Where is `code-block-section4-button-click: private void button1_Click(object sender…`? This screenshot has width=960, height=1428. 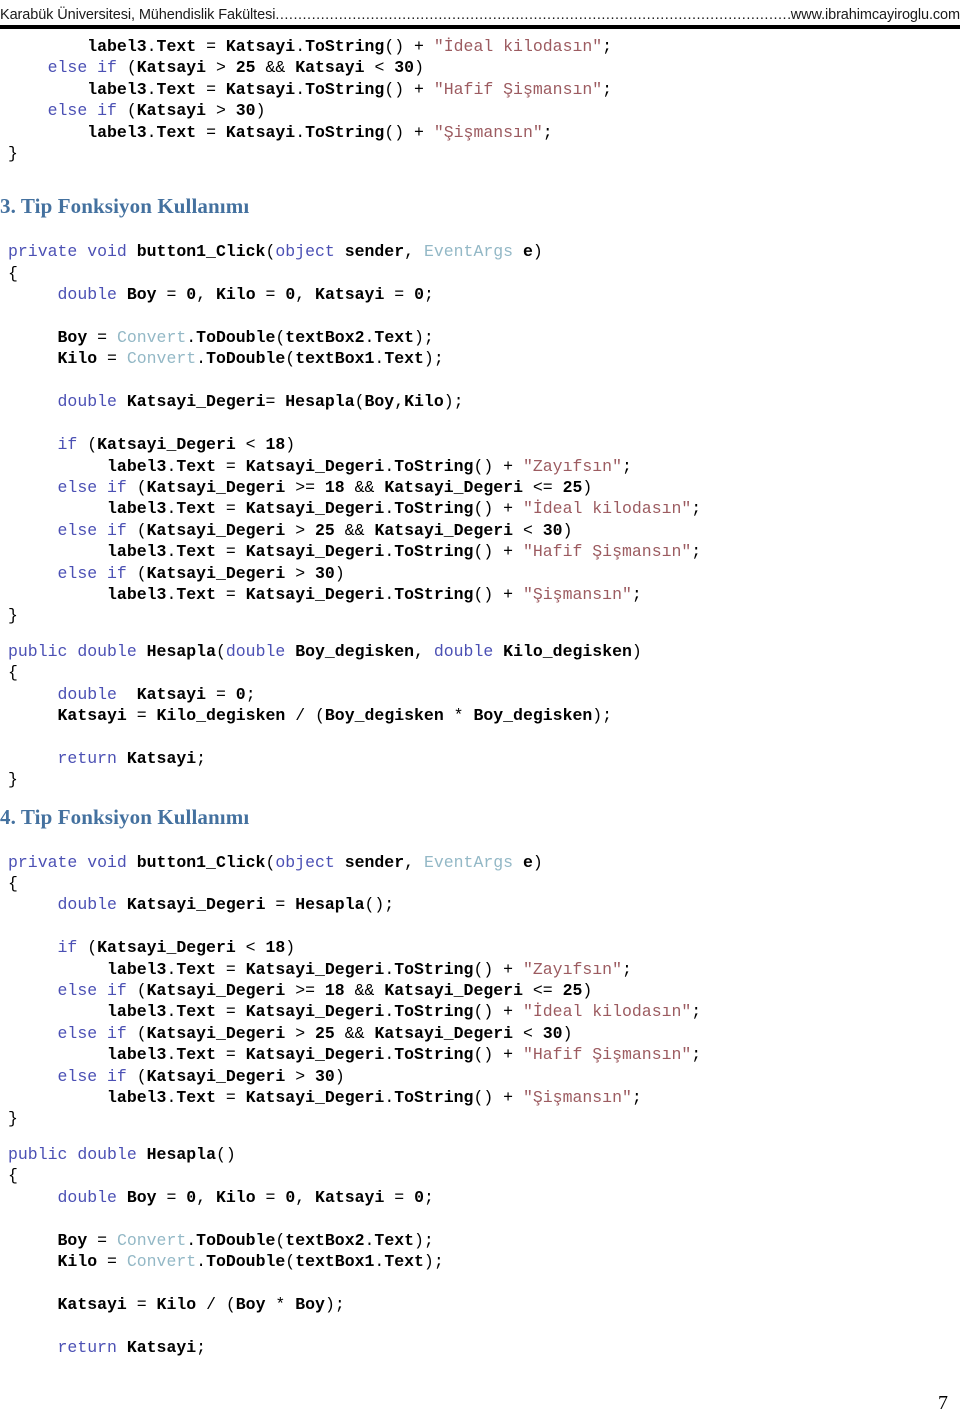
code-block-section4-button-click: private void button1_Click(object sender… is located at coordinates (355, 990).